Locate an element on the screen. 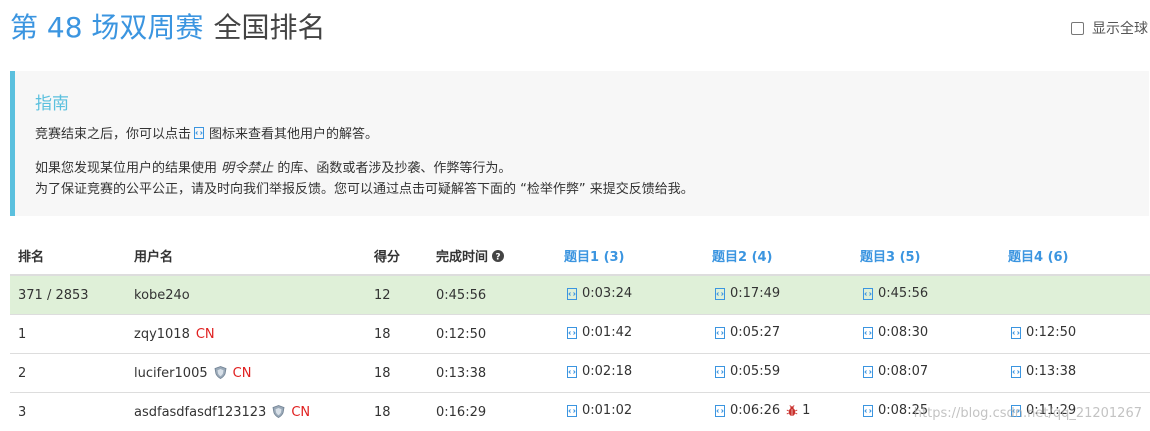 This screenshot has height=431, width=1150. page-title: 第 48 场双周赛 全国排名 is located at coordinates (167, 26).